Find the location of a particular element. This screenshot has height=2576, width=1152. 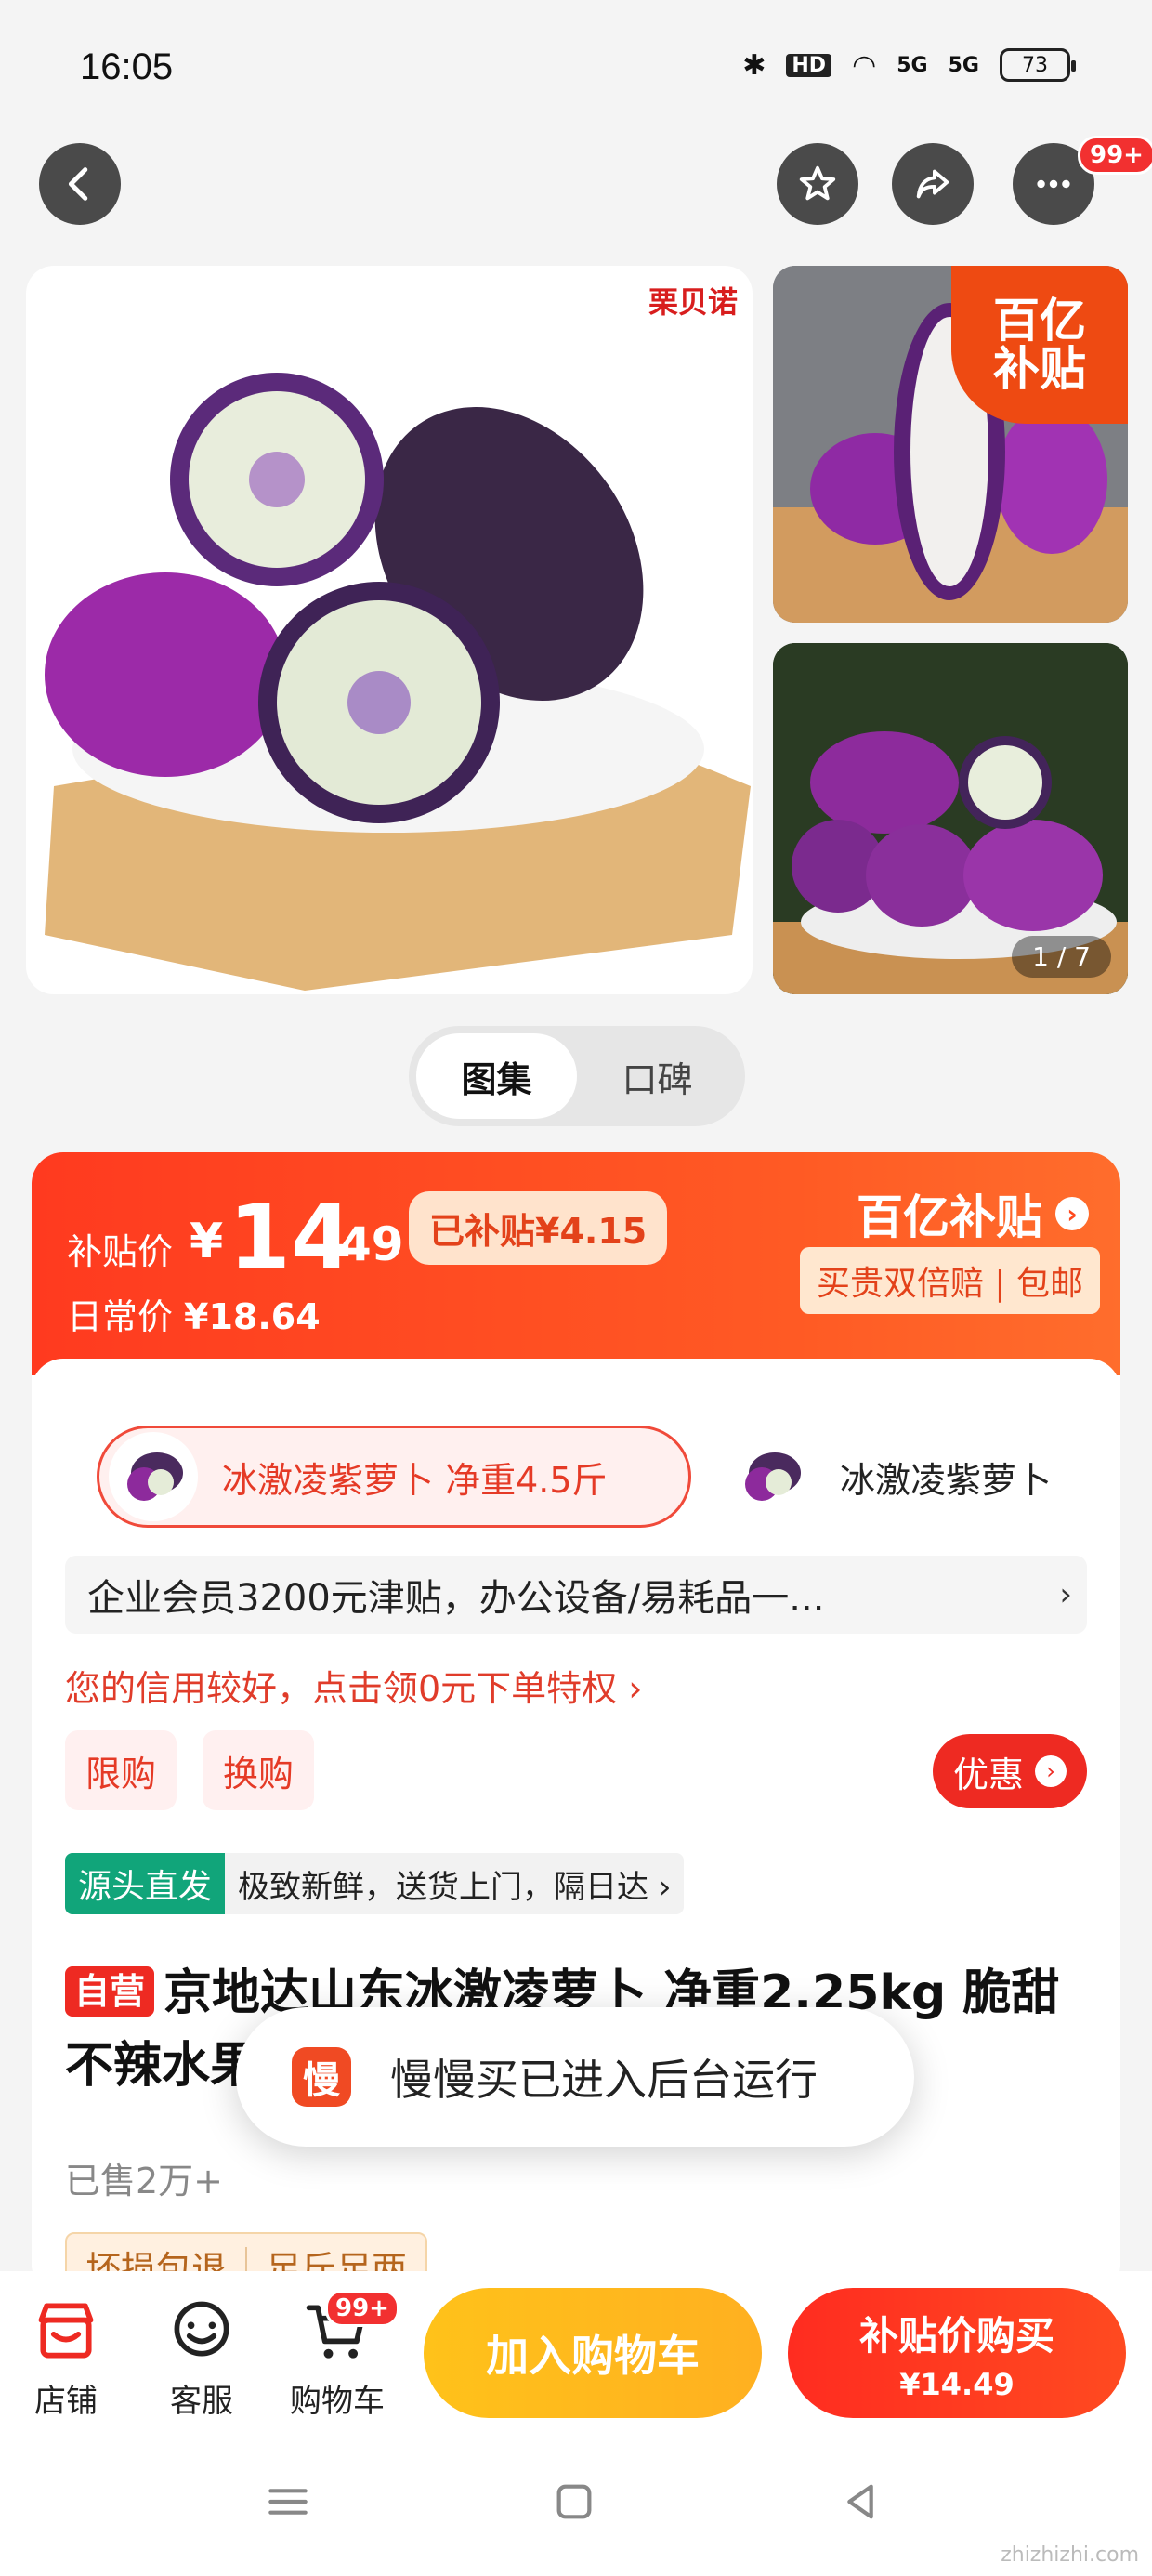

store-button: 店铺 is located at coordinates (66, 2358).